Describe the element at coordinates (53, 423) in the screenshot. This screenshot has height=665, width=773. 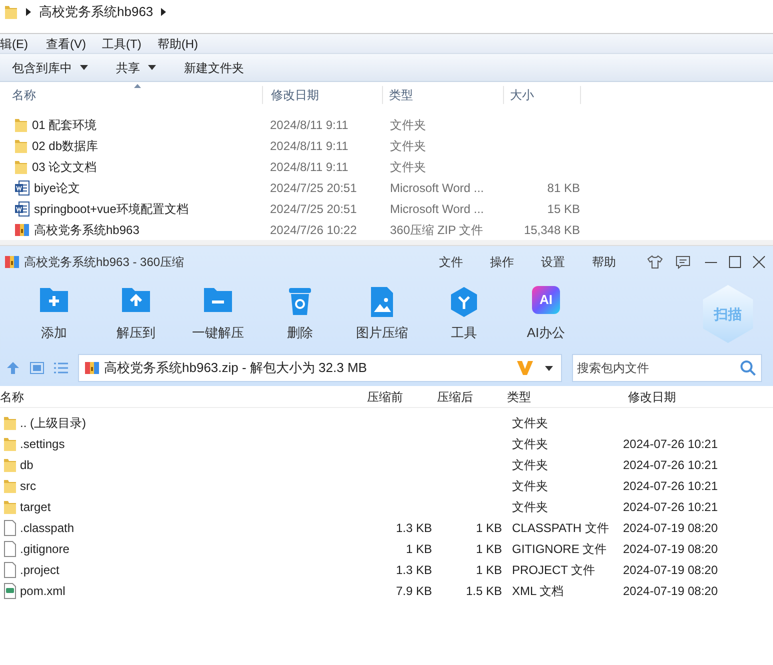
I see `file-name: .. (上级目录)` at that location.